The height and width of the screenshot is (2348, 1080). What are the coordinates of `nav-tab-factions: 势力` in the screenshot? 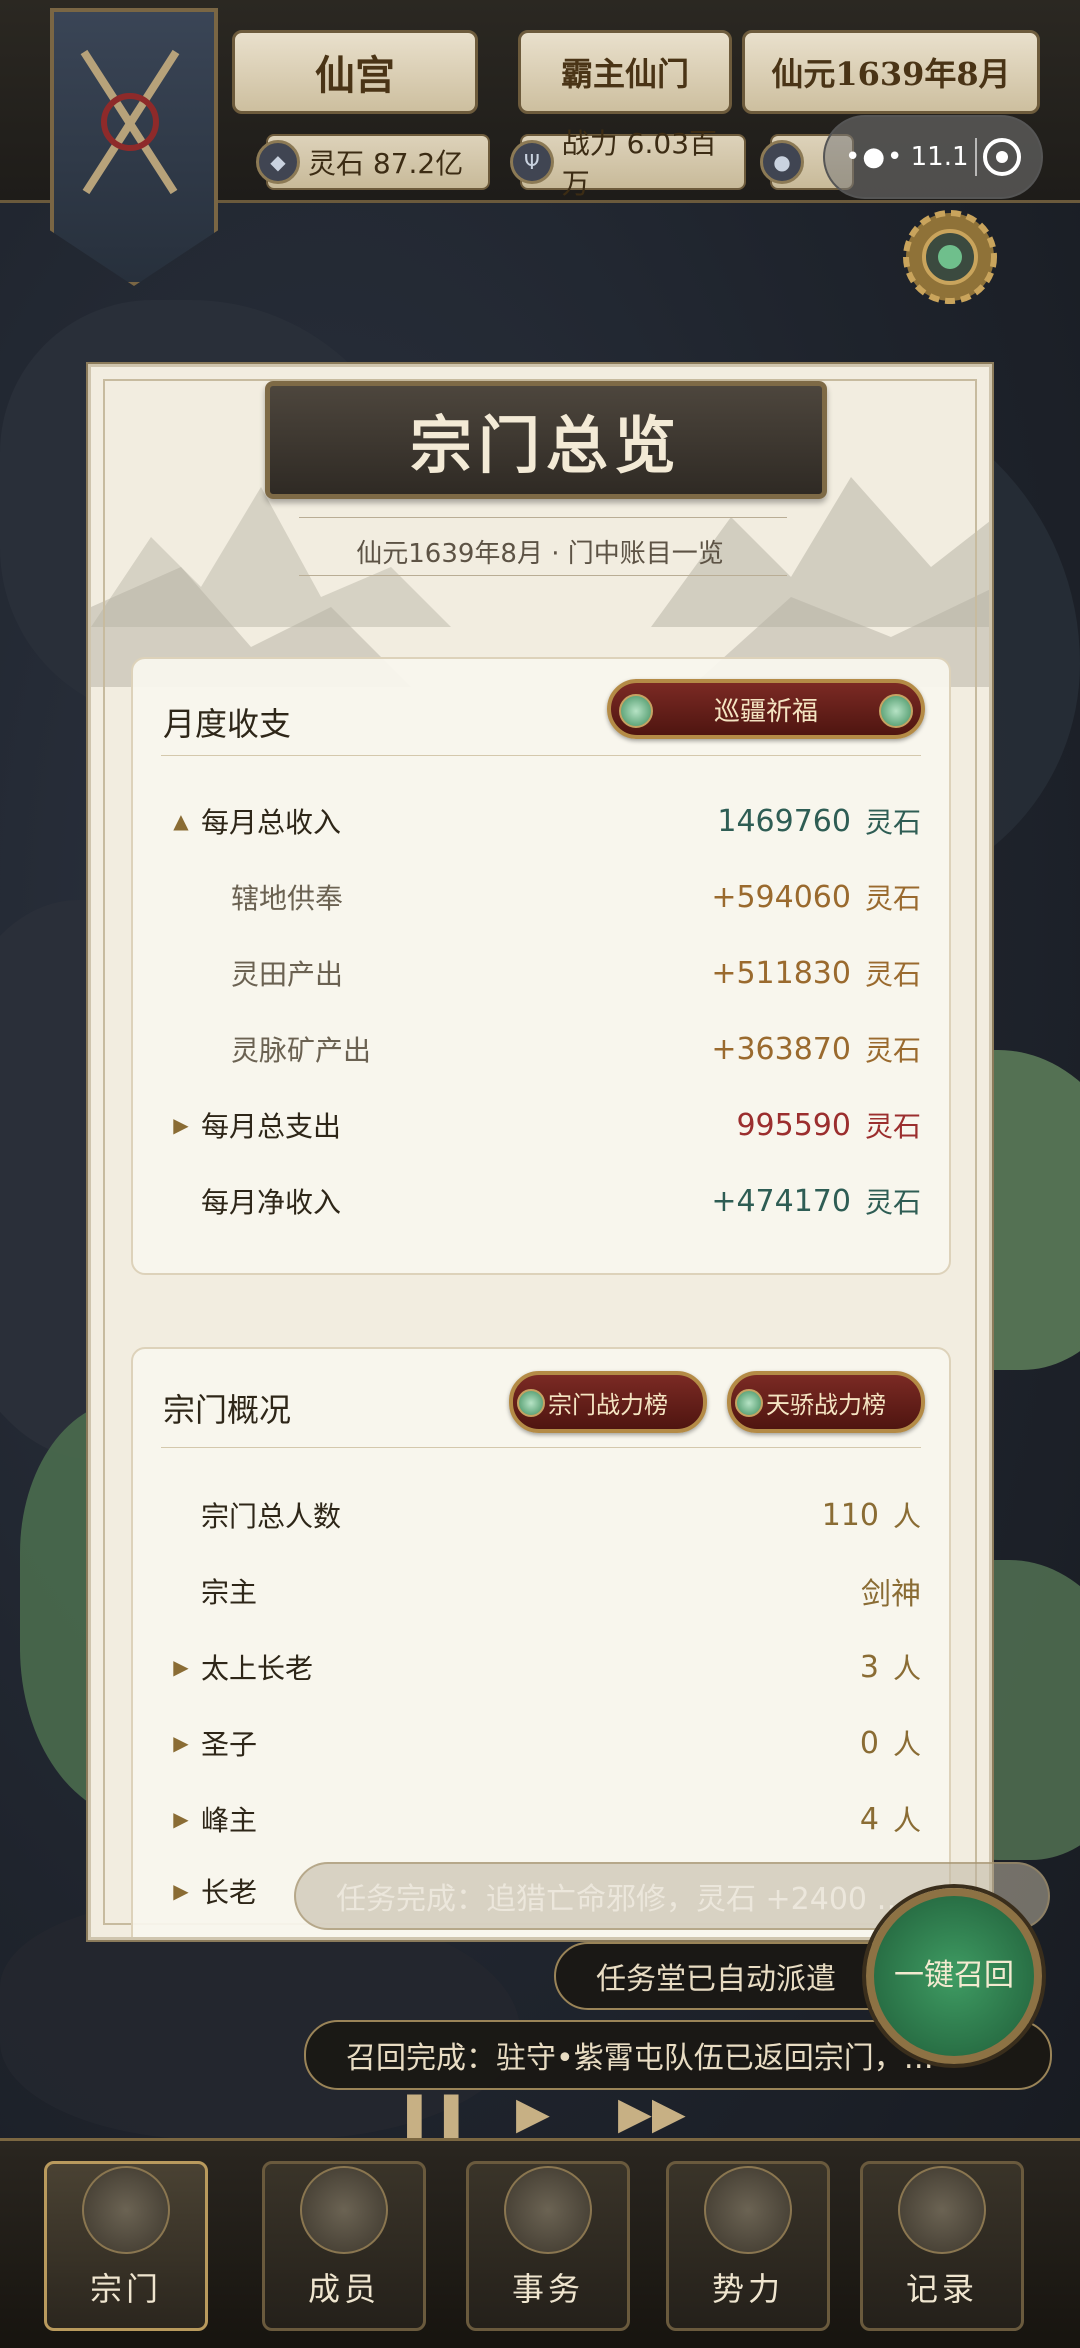 It's located at (748, 2246).